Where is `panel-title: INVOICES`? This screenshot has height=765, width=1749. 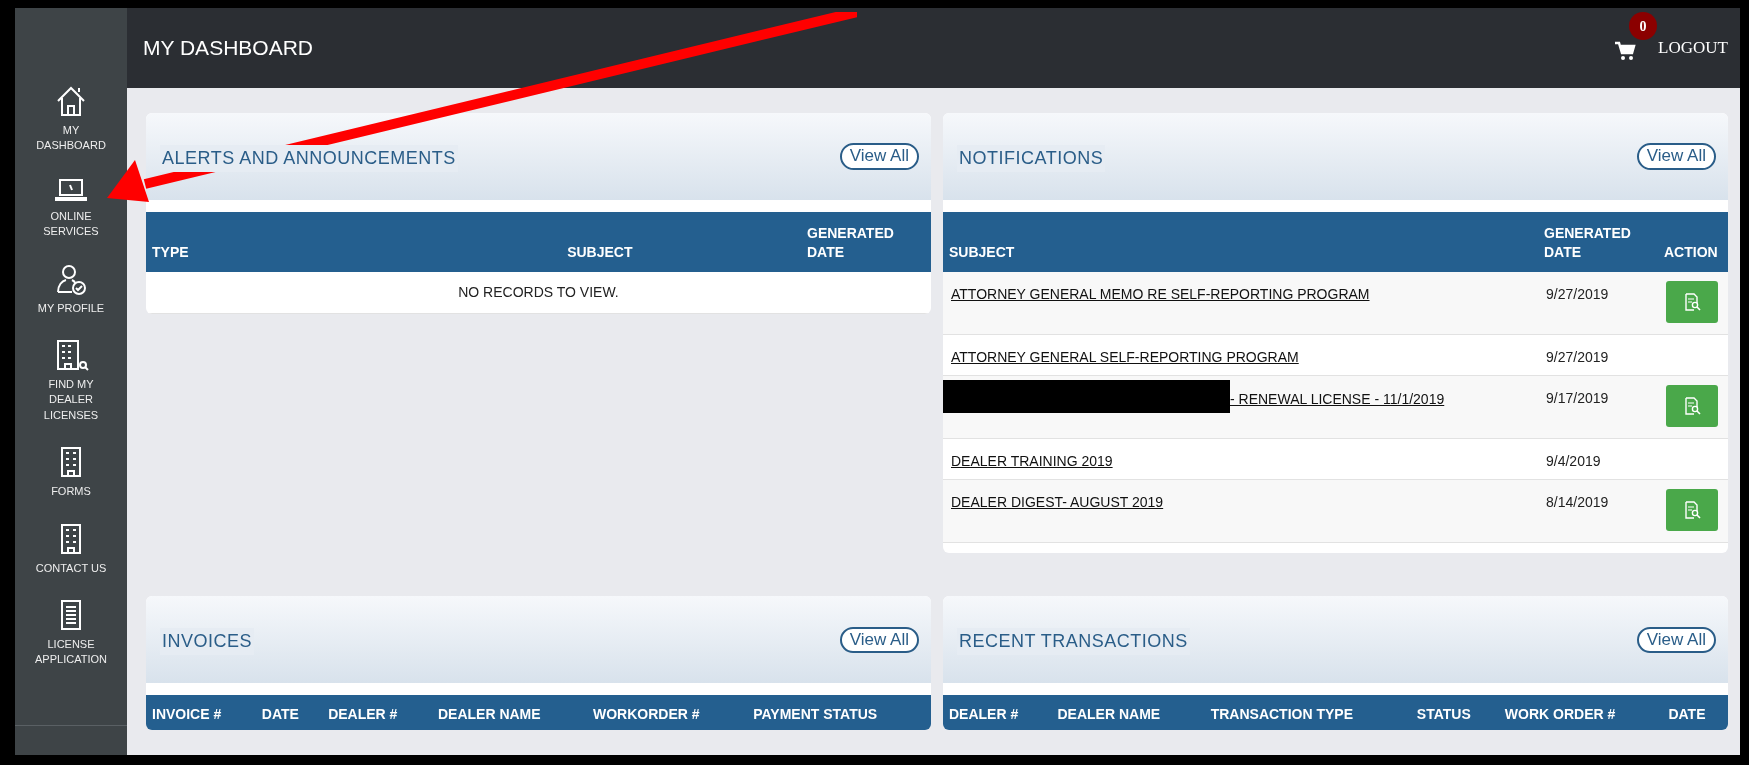 panel-title: INVOICES is located at coordinates (207, 642).